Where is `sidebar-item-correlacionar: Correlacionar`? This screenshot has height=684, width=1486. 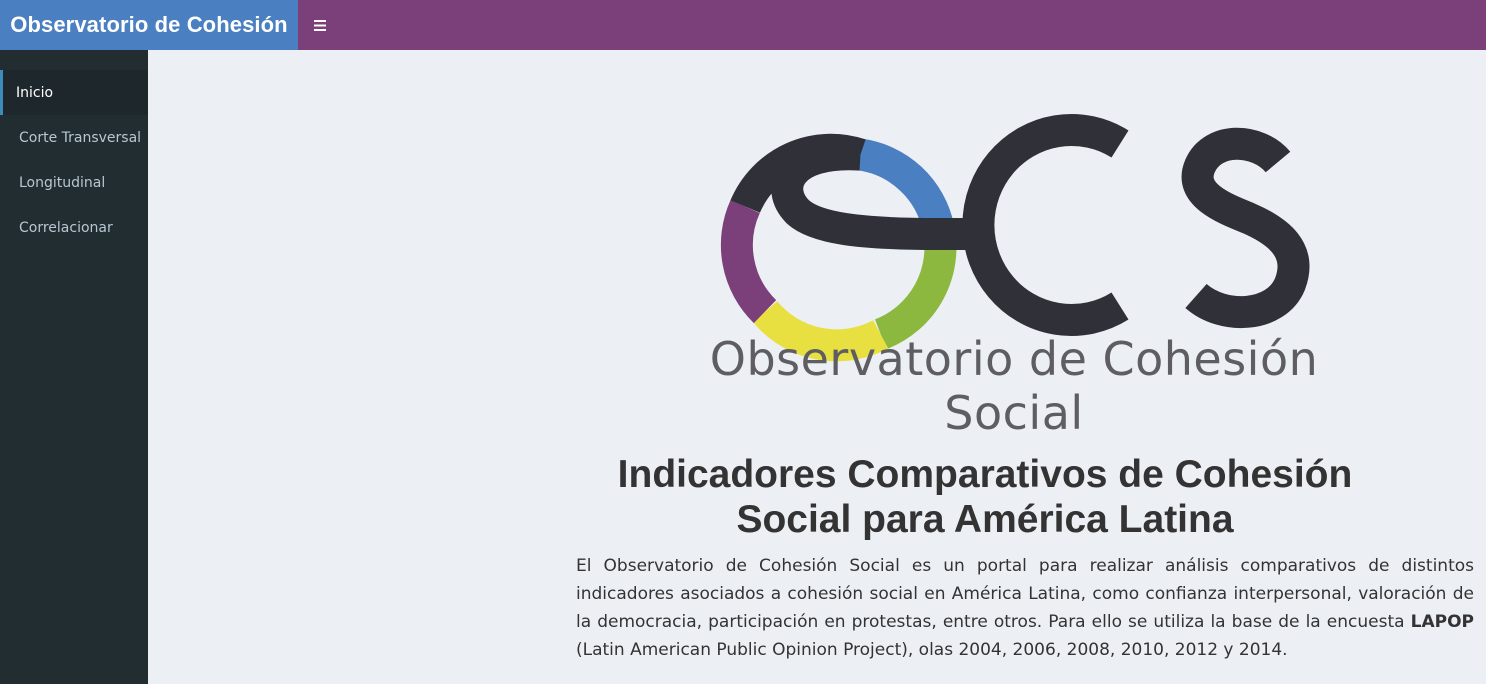
sidebar-item-correlacionar: Correlacionar is located at coordinates (74, 227).